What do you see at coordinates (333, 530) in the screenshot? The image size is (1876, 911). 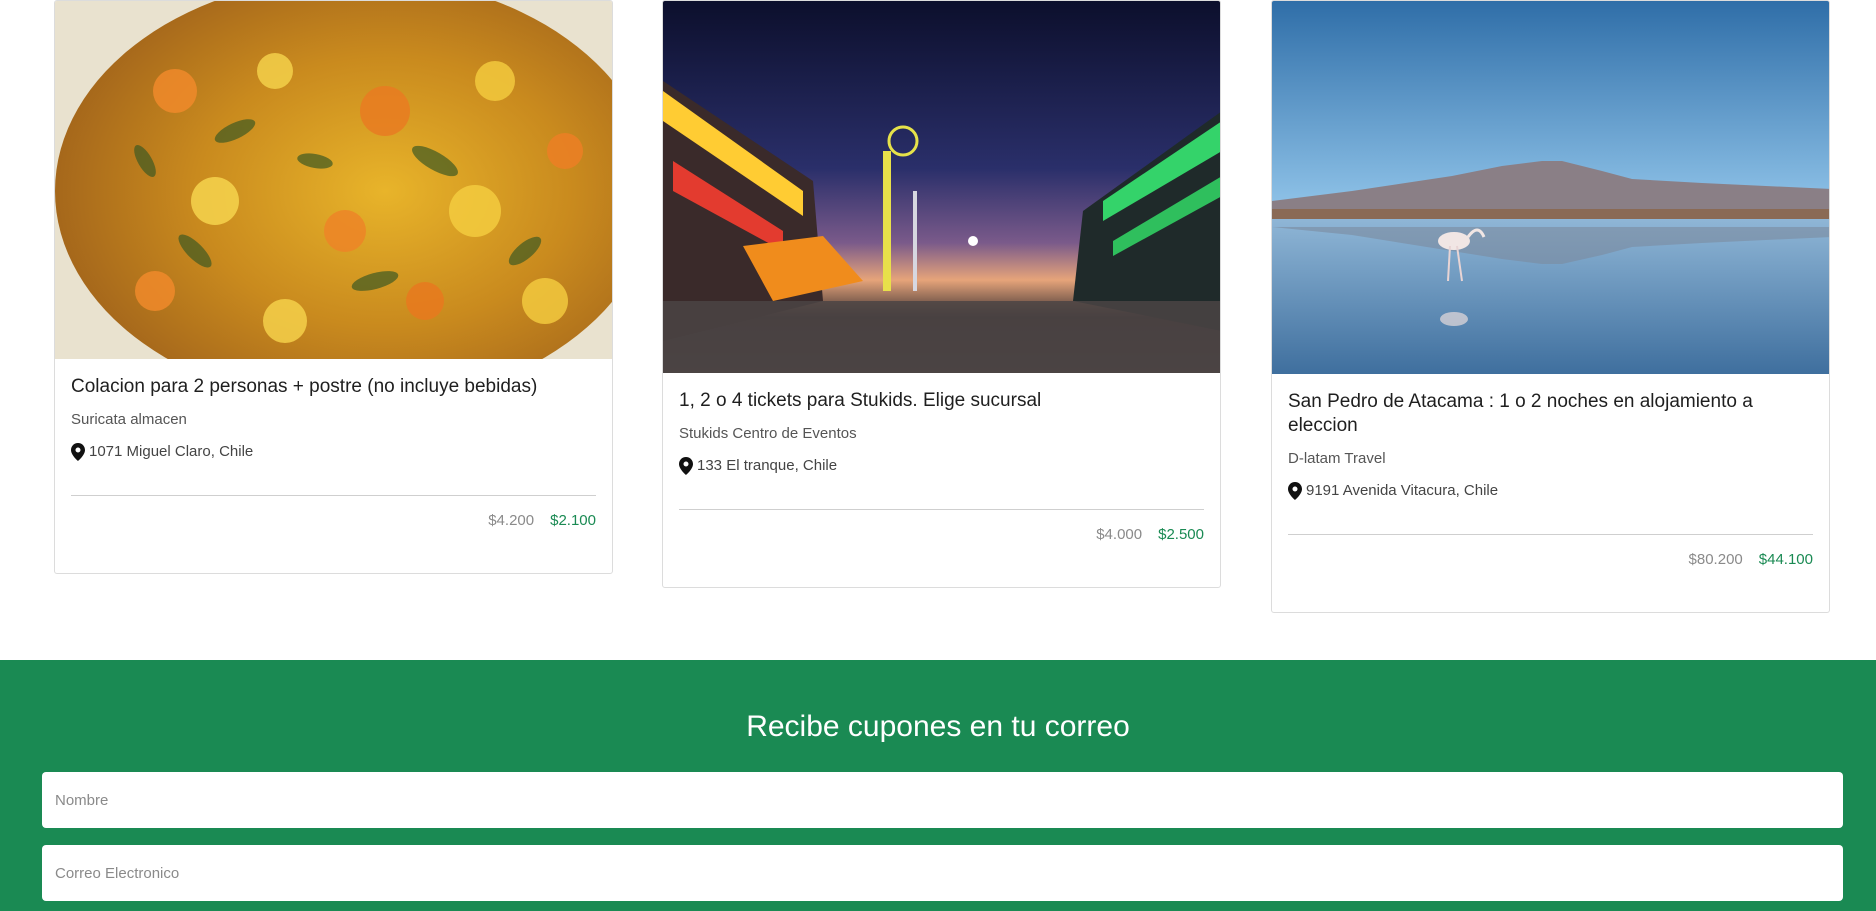 I see `price-row: $4.200 $2.100` at bounding box center [333, 530].